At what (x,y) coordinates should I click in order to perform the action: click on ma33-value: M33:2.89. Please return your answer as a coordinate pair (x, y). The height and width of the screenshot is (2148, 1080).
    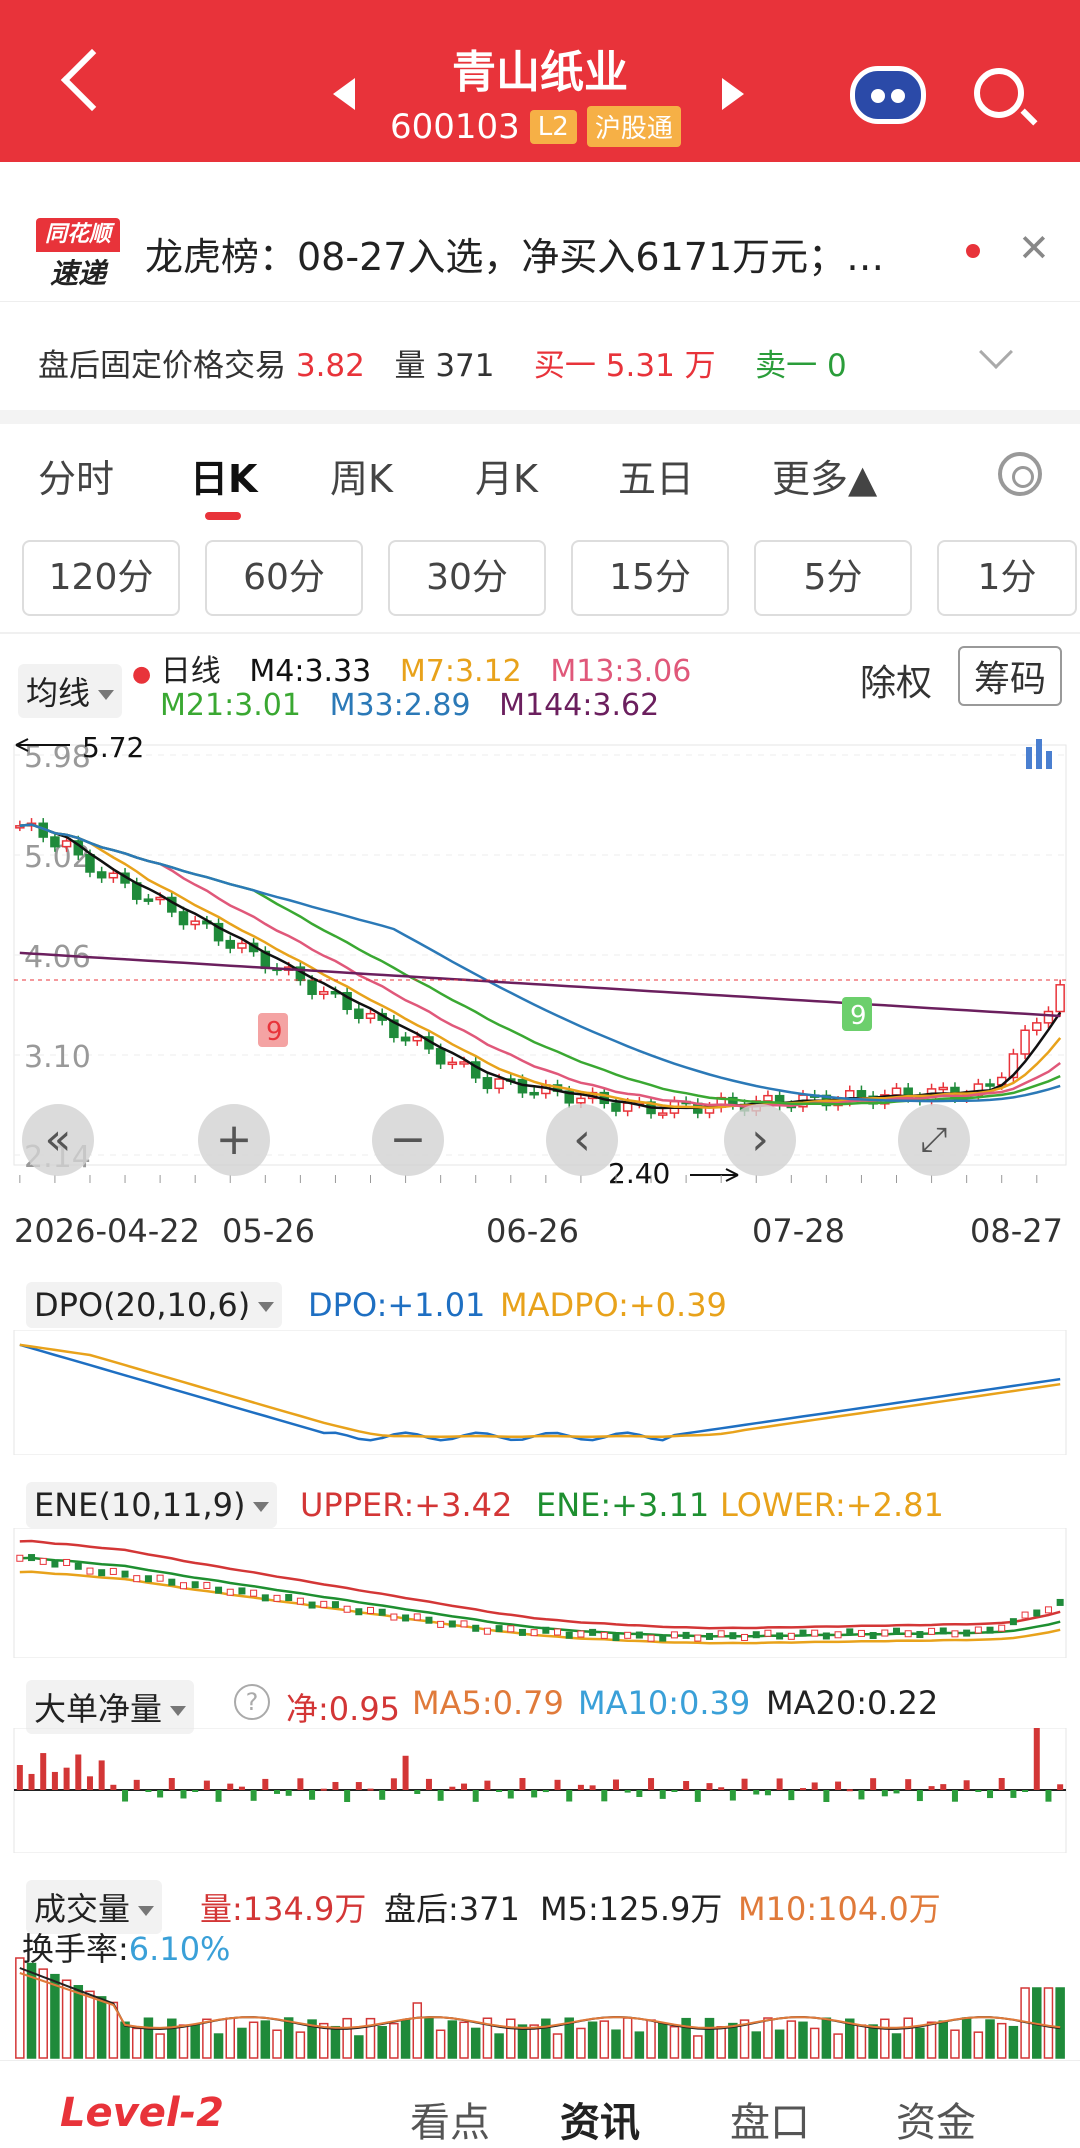
    Looking at the image, I should click on (400, 705).